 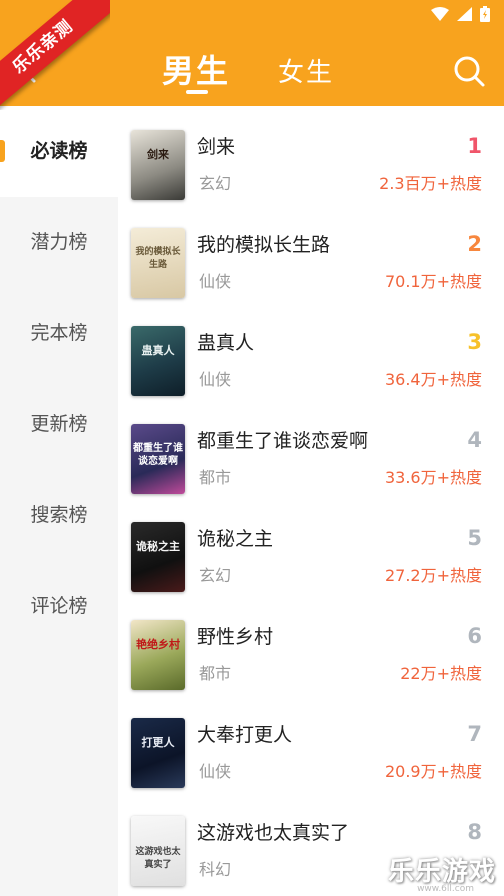 I want to click on ribbon-label: 乐乐亲测, so click(x=55, y=55).